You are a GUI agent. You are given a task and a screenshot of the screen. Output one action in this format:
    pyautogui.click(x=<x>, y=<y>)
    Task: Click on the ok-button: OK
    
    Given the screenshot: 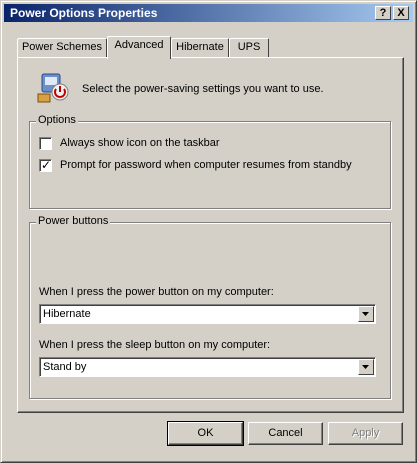 What is the action you would take?
    pyautogui.click(x=205, y=433)
    